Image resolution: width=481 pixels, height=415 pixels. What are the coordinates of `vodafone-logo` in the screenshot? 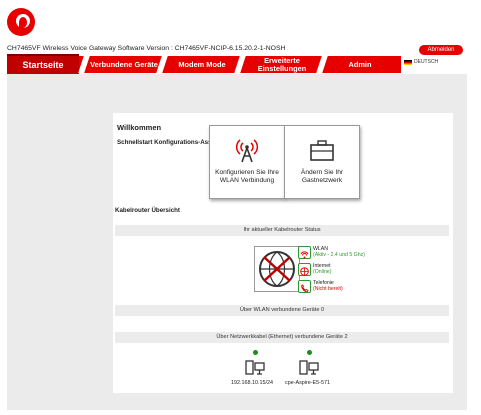 It's located at (21, 22).